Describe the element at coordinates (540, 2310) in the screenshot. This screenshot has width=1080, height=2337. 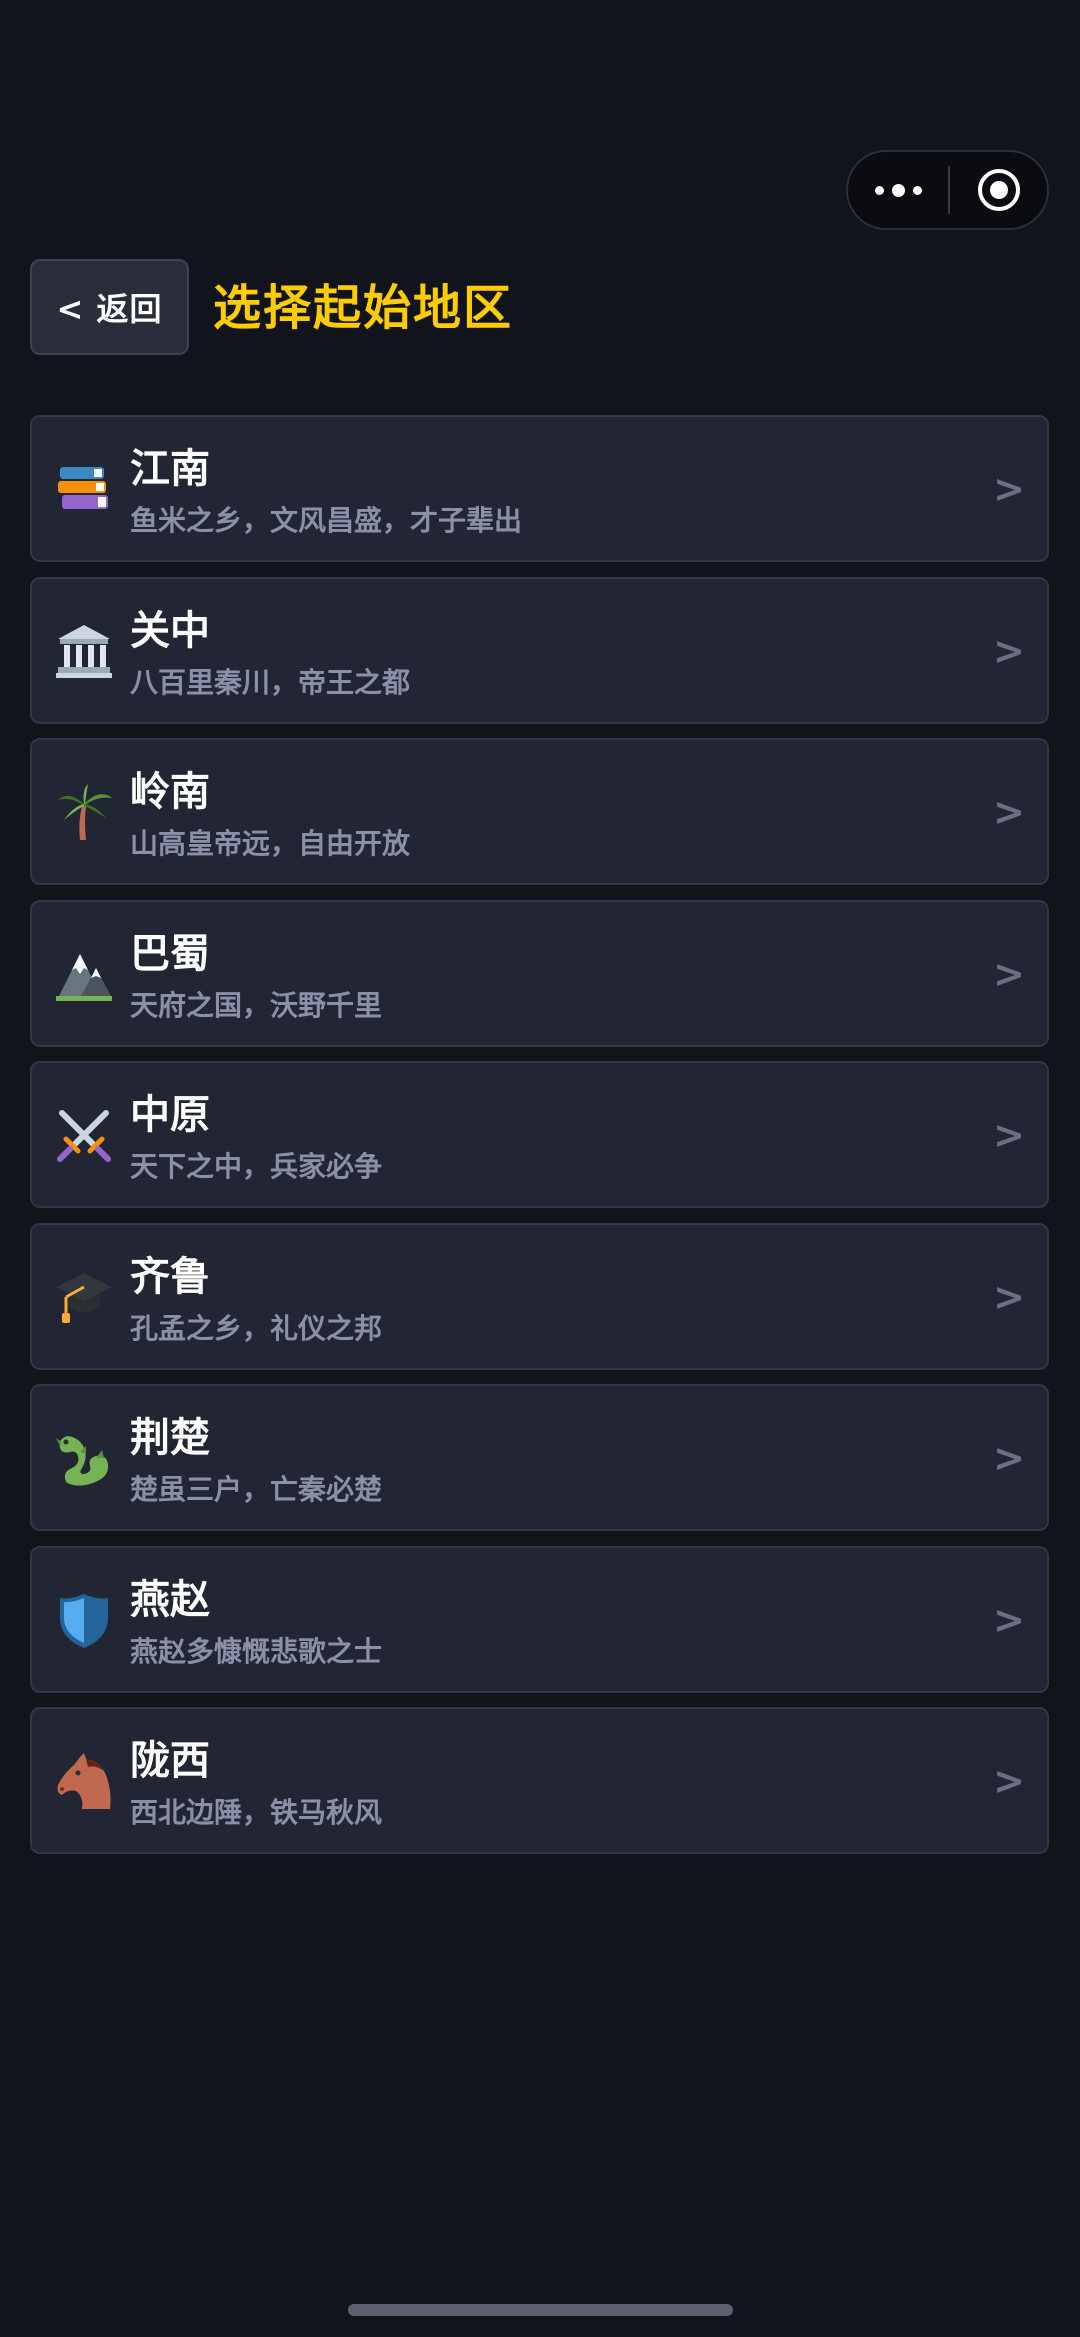
I see `home-indicator` at that location.